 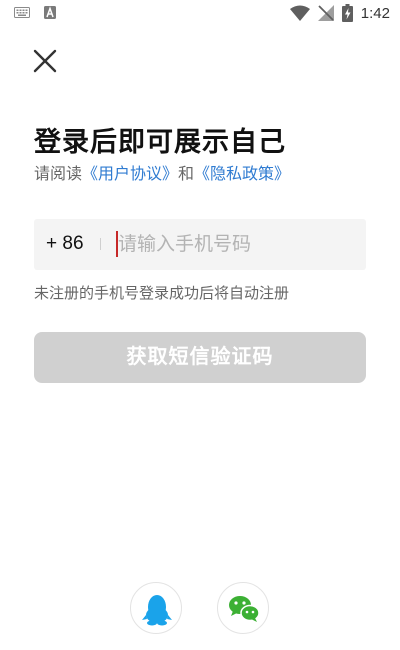 I want to click on close-icon, so click(x=45, y=61).